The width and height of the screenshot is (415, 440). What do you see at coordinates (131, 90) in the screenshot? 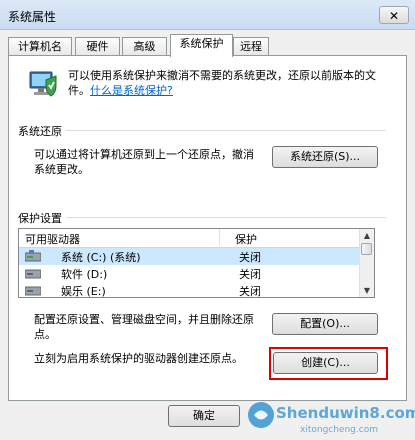
I see `what-is-system-protection-link: 什么是系统保护?` at bounding box center [131, 90].